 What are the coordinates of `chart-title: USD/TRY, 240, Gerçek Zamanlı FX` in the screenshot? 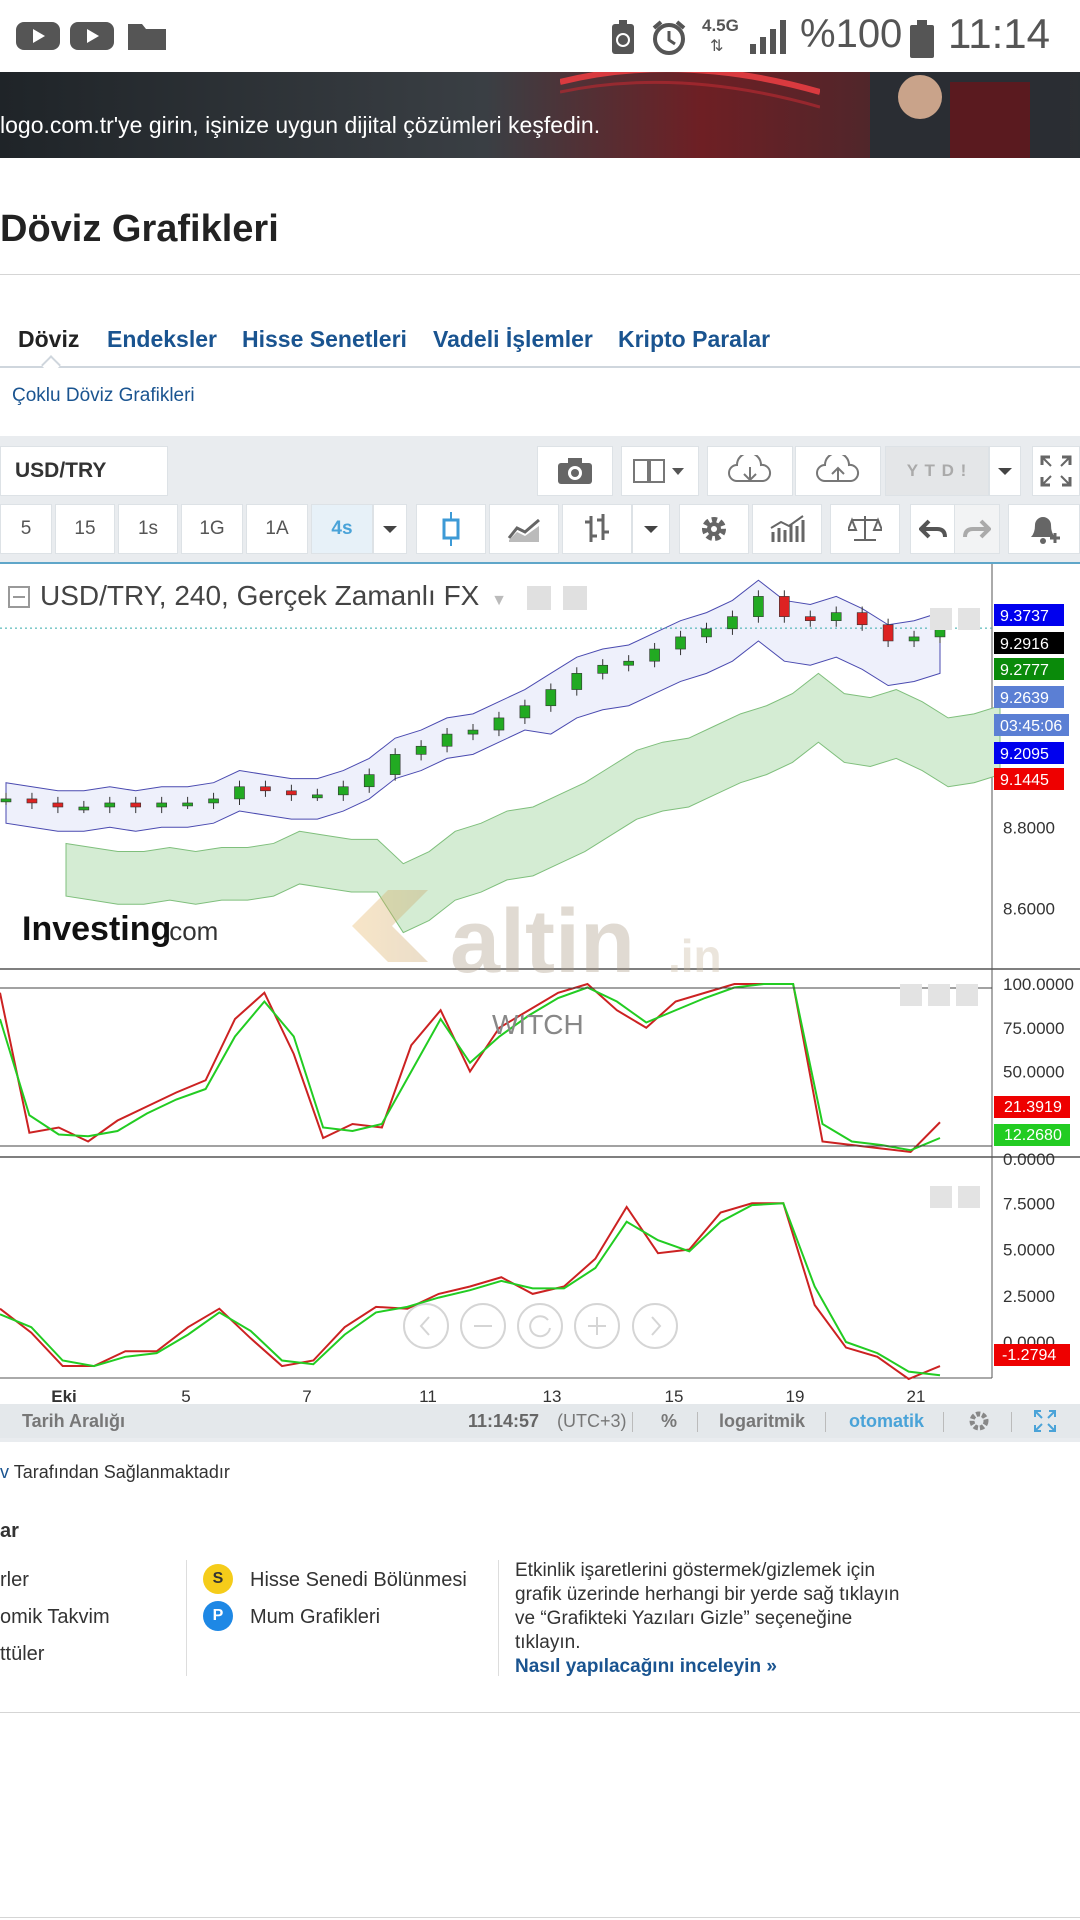 It's located at (260, 595).